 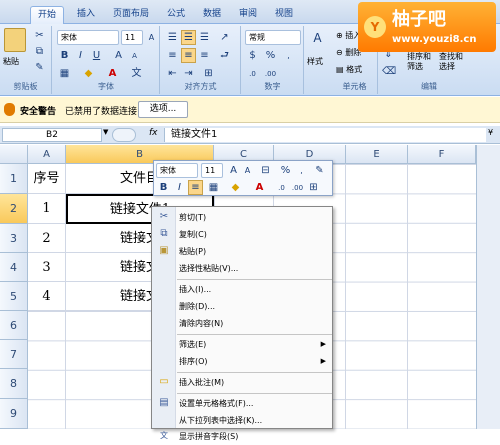 What do you see at coordinates (254, 344) in the screenshot?
I see `menu-item-filter: 筛选(E) ▶` at bounding box center [254, 344].